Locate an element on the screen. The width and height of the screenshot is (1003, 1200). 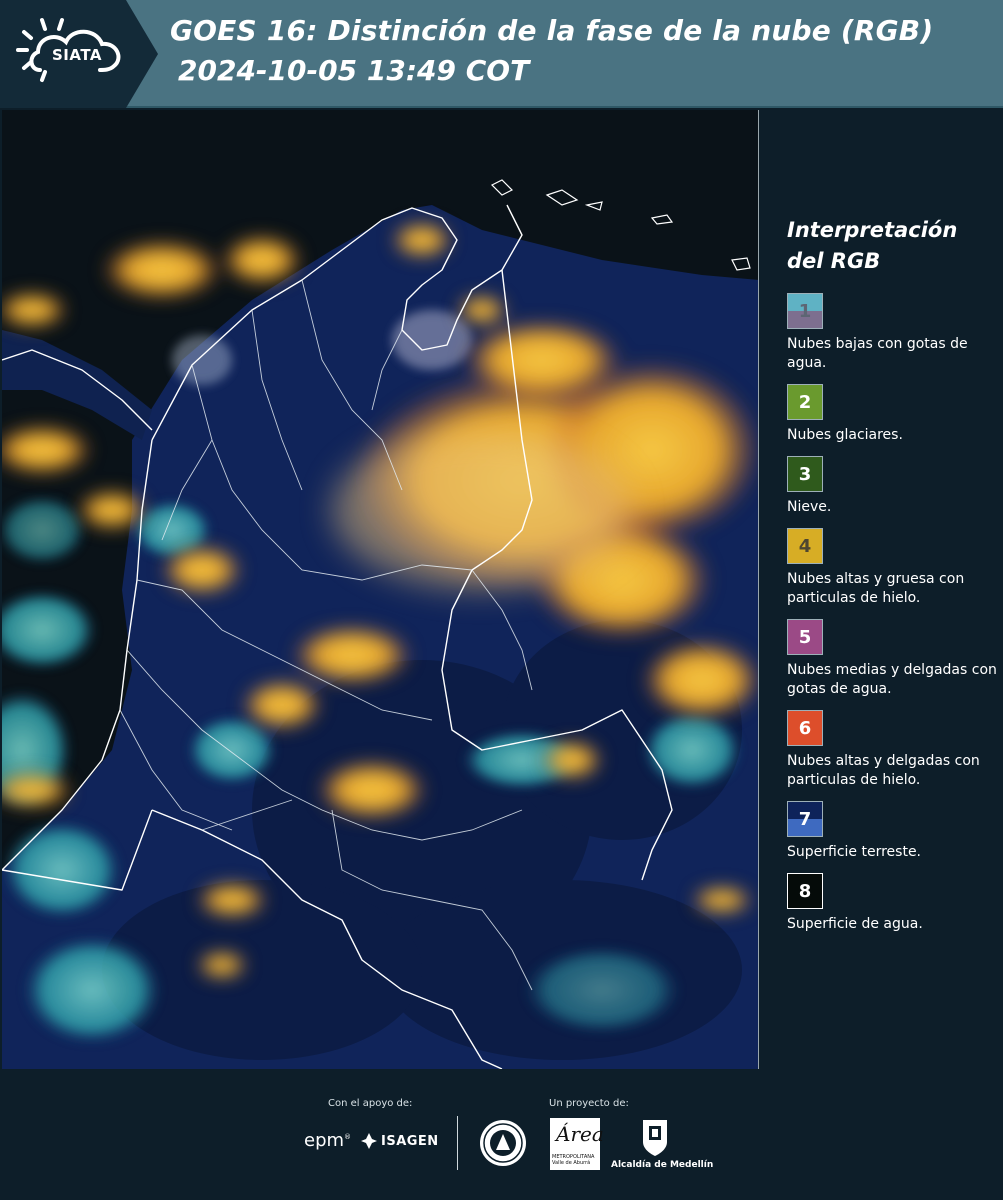
timestamp-title: 2024-10-05 13:49 COT is located at coordinates (354, 70).